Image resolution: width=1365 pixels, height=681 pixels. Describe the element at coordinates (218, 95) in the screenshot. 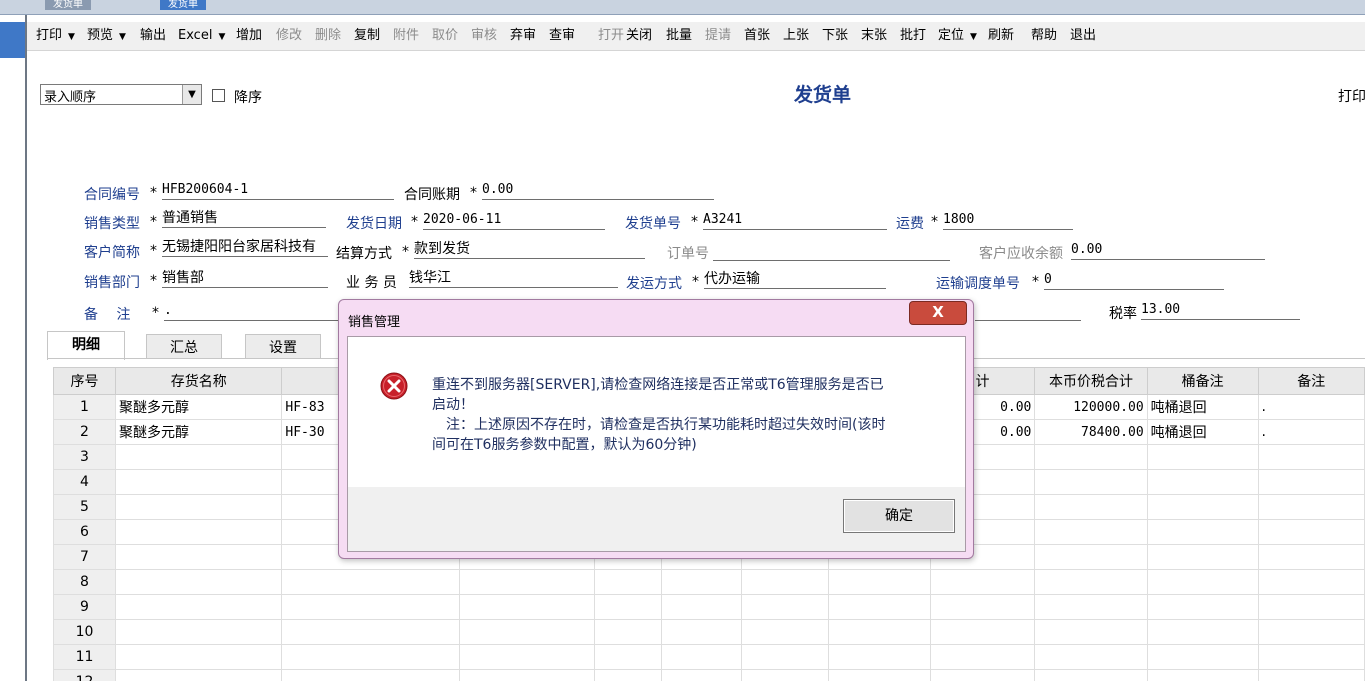

I see `descending-checkbox` at that location.